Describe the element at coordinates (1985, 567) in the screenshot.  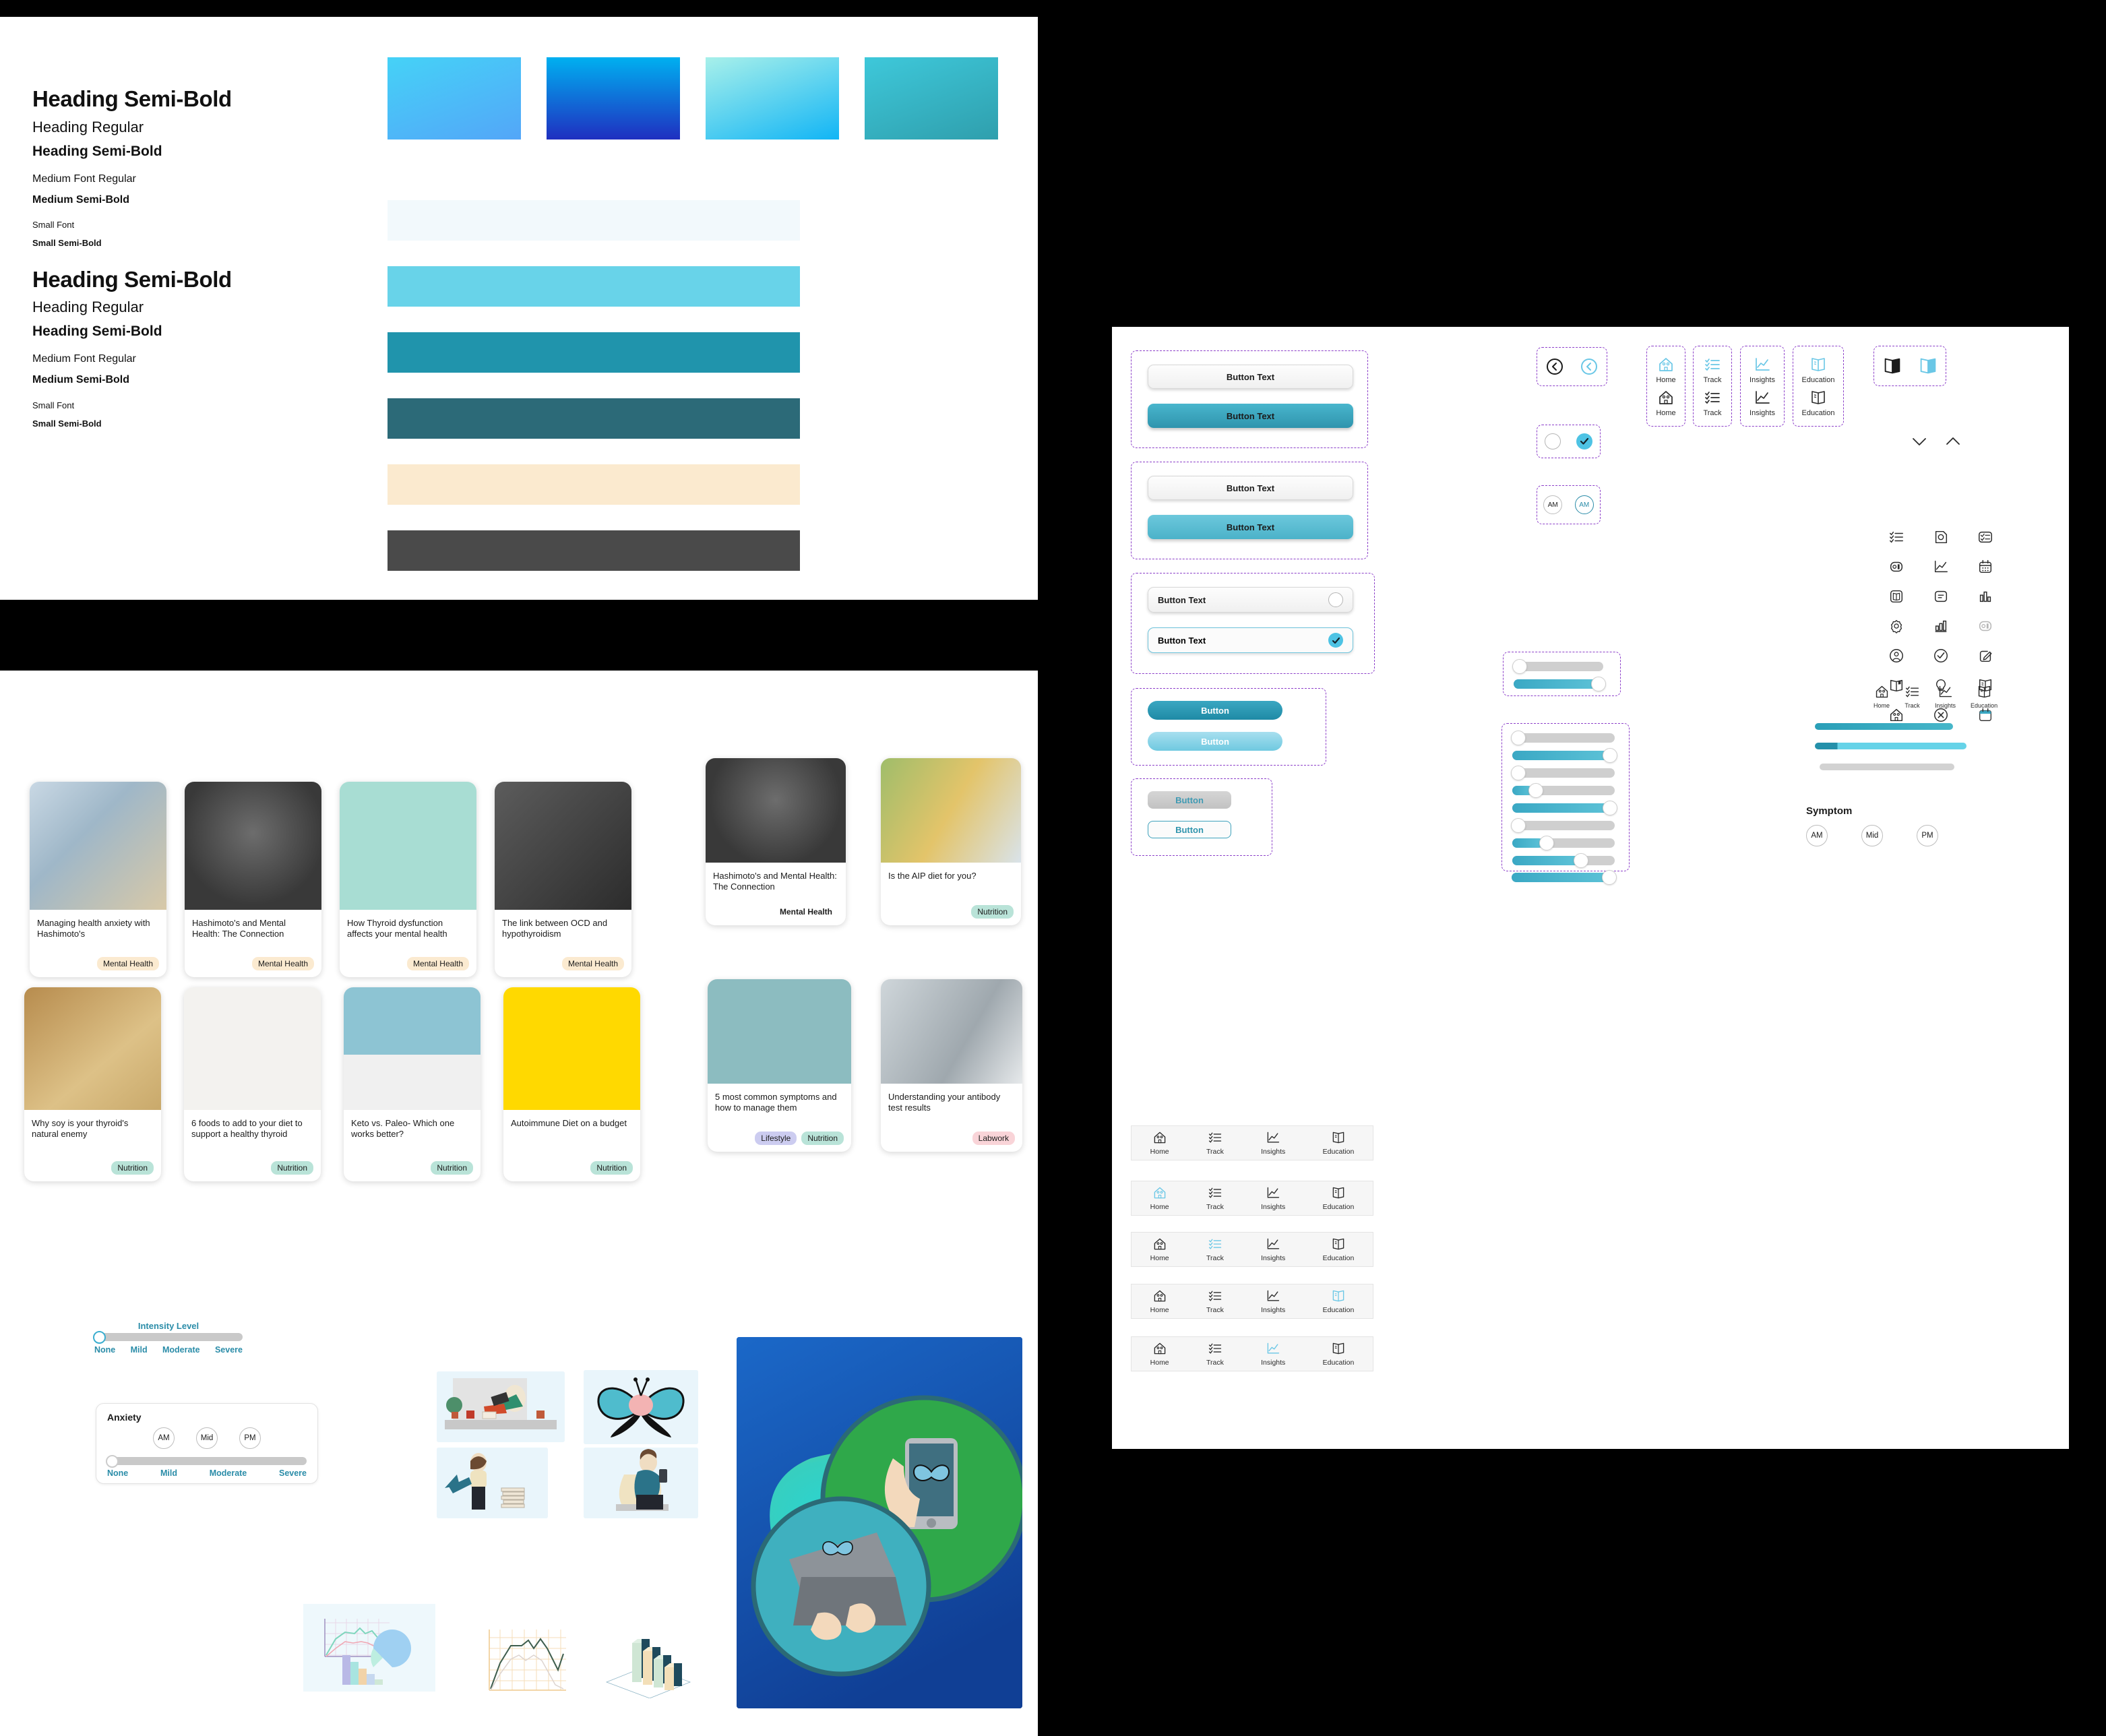
I see `calendar-icon` at that location.